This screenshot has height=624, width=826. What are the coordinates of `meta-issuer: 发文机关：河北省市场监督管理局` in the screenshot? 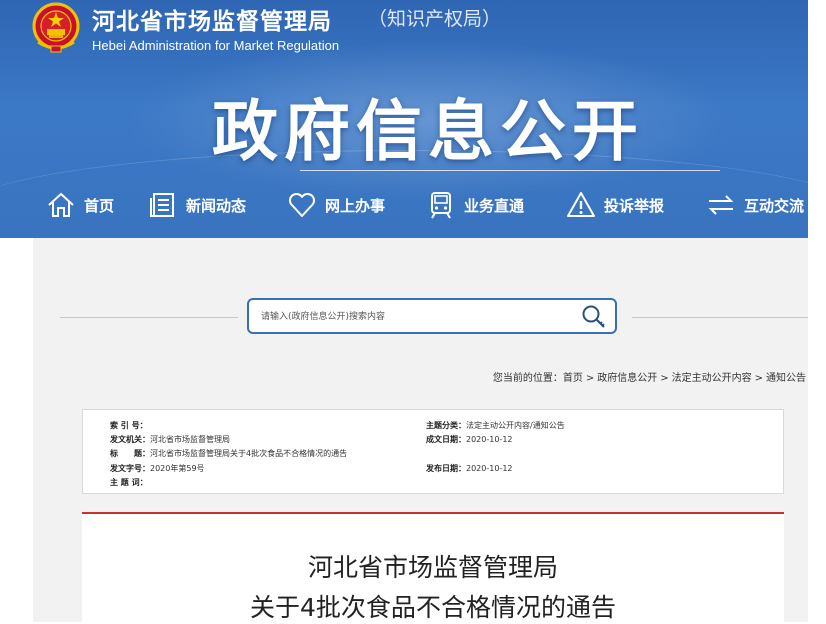 It's located at (170, 439).